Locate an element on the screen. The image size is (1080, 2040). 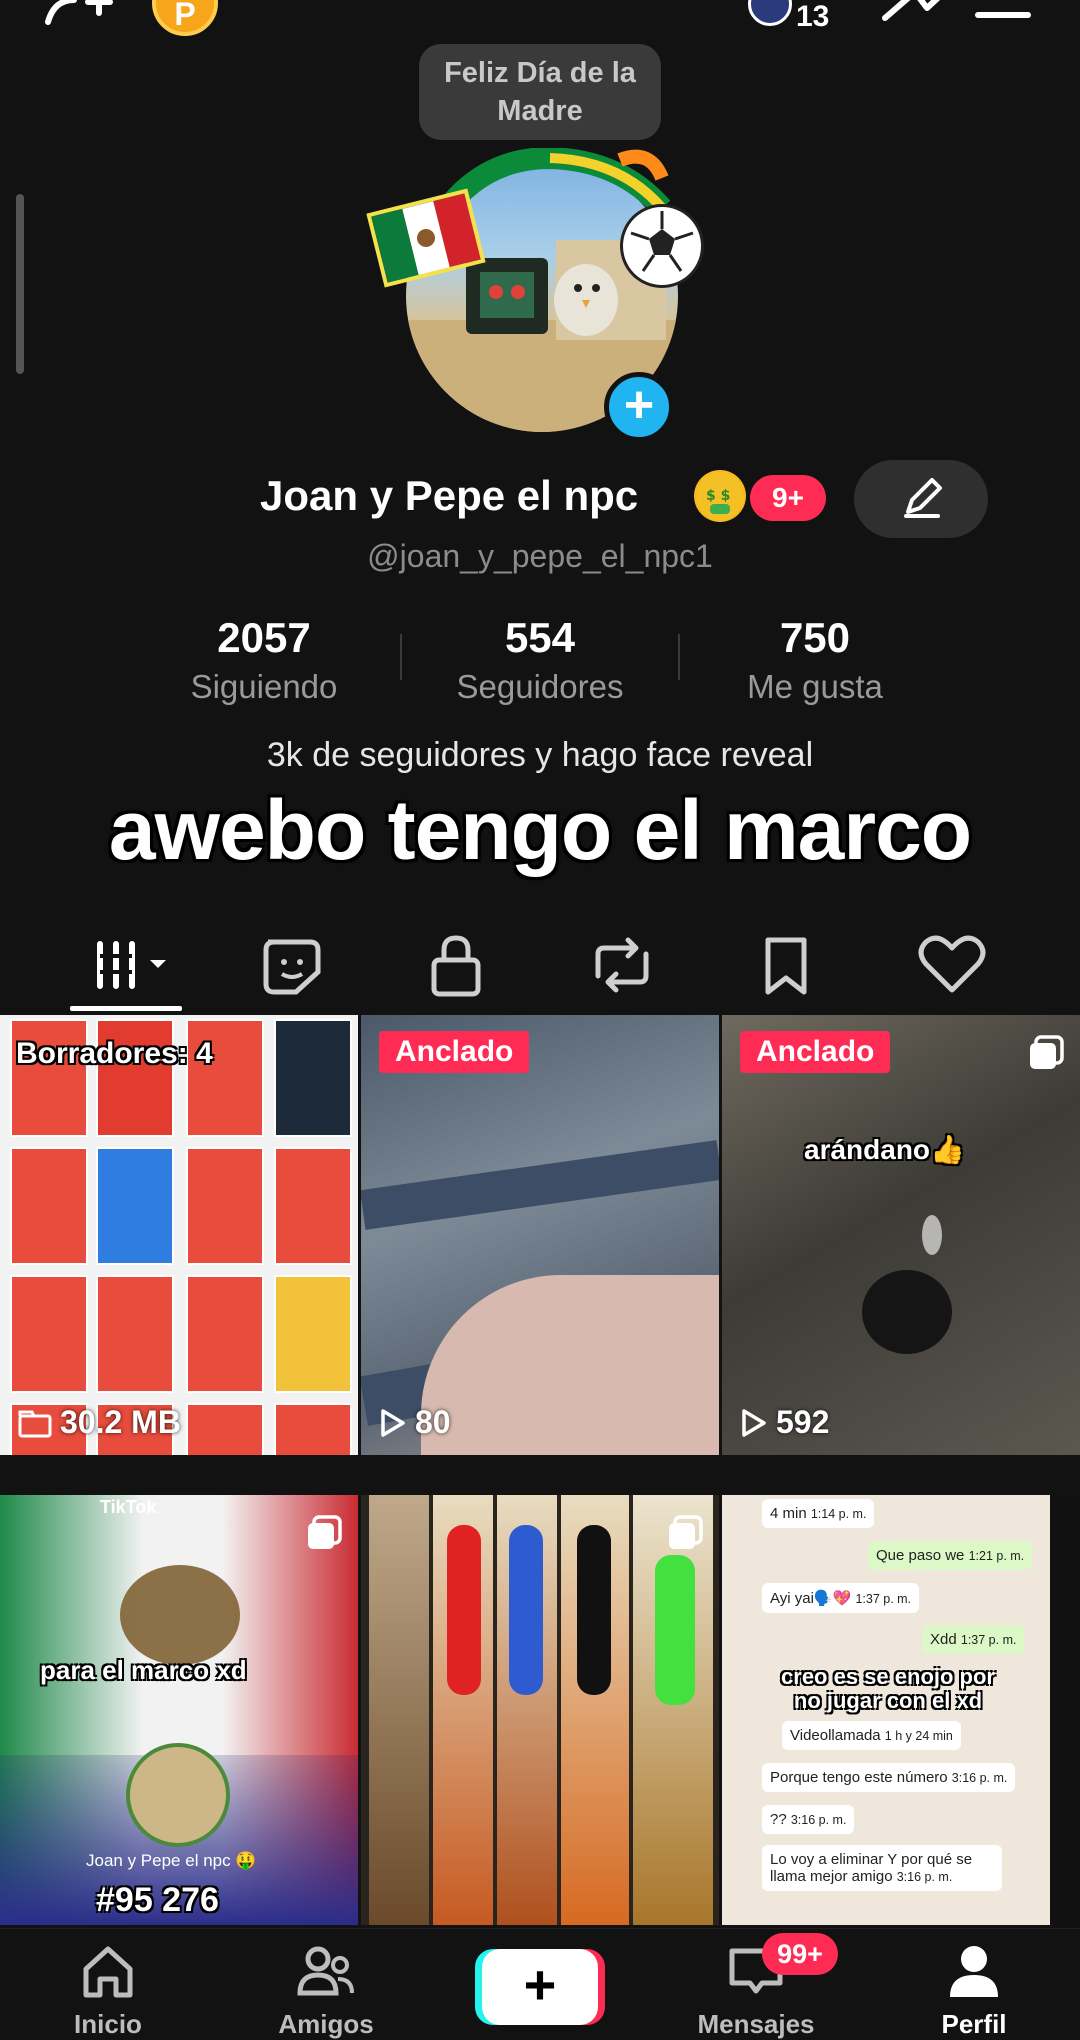
stat-label: Siguiendo is located at coordinates (264, 686).